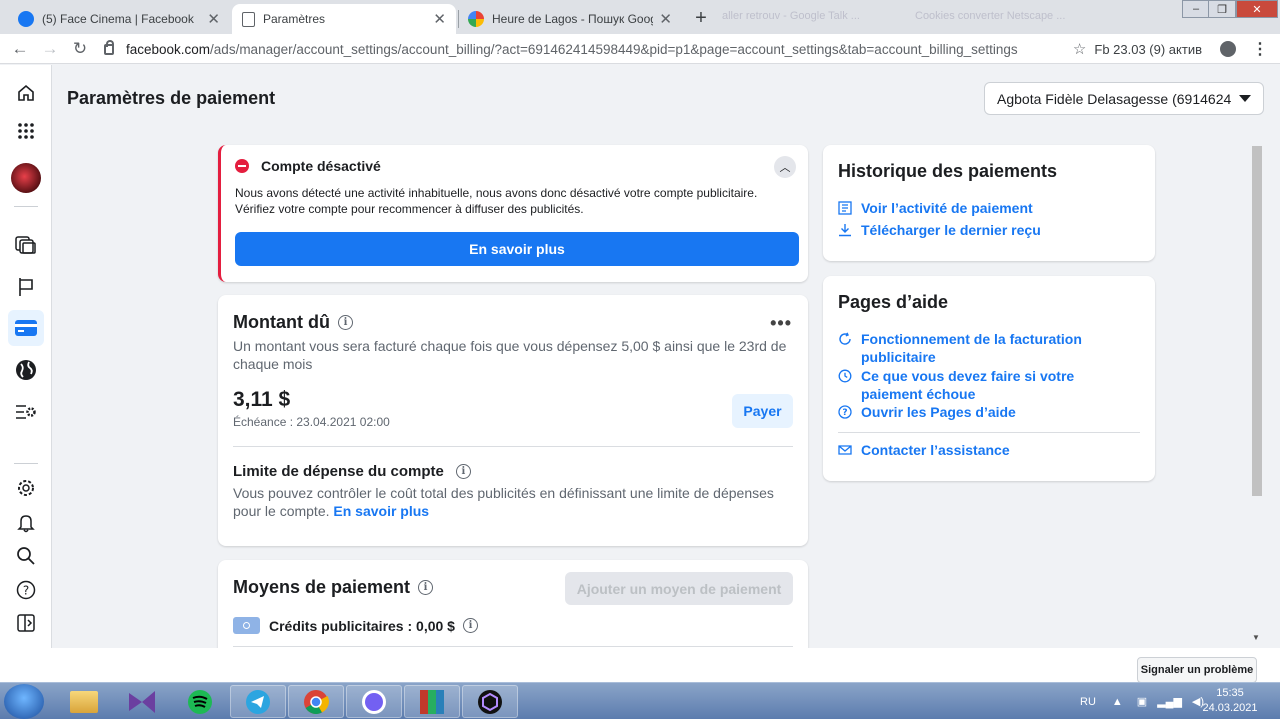 Image resolution: width=1280 pixels, height=719 pixels. I want to click on avatar, so click(26, 178).